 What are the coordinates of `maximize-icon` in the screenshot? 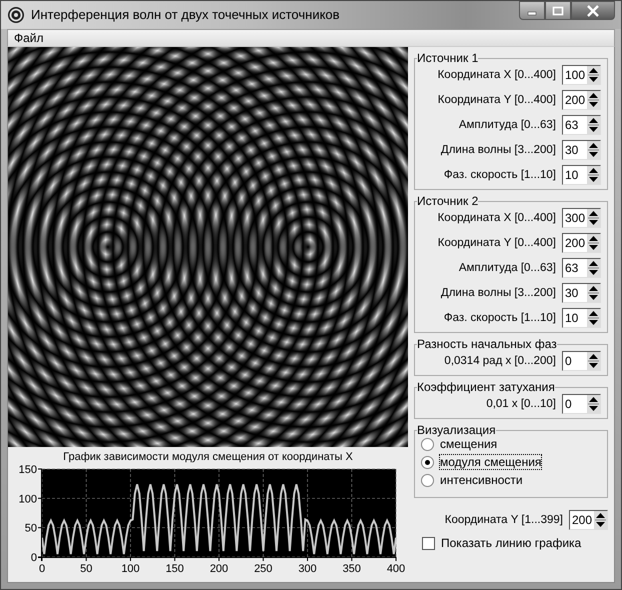 It's located at (558, 11).